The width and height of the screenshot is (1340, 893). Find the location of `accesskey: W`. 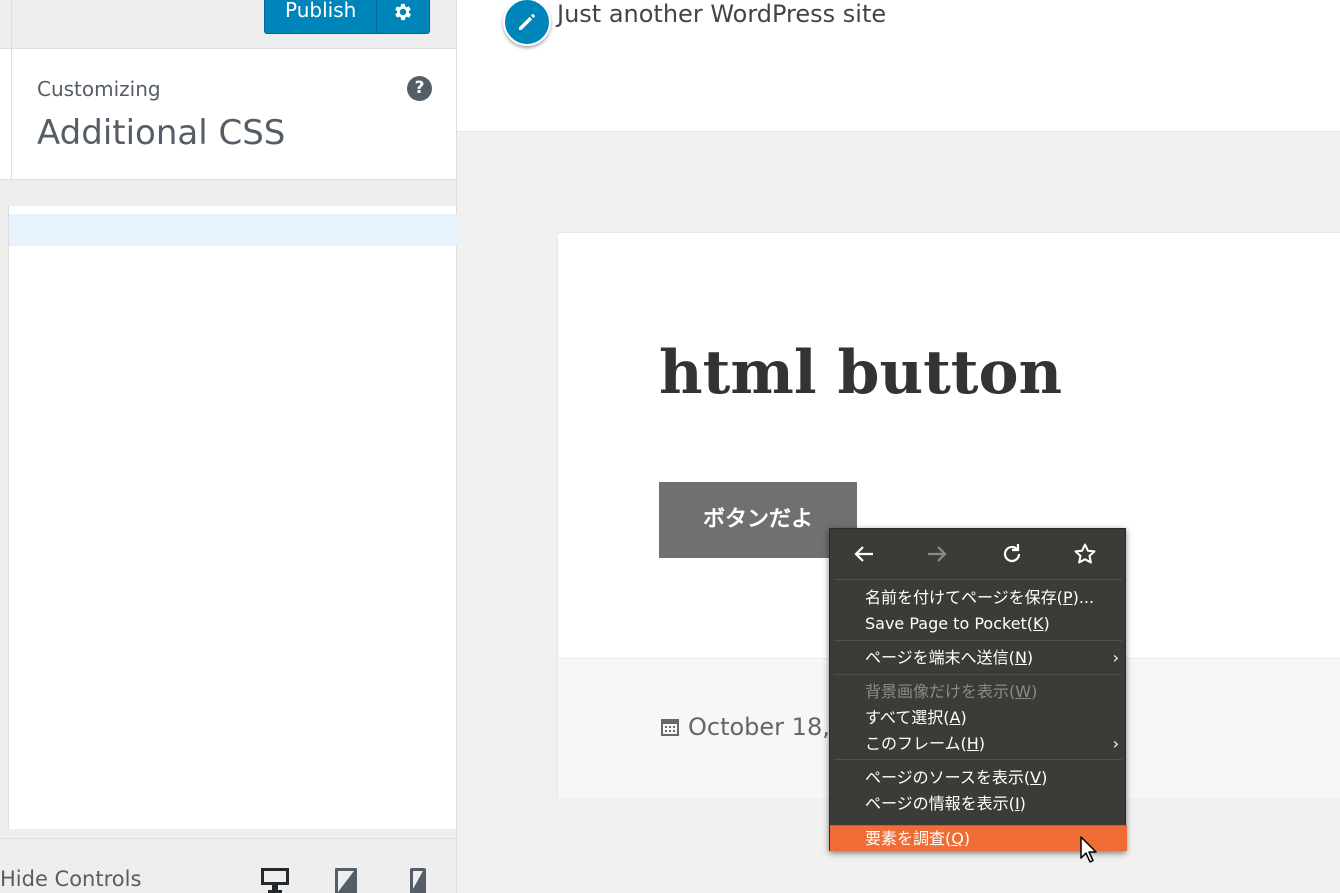

accesskey: W is located at coordinates (1023, 691).